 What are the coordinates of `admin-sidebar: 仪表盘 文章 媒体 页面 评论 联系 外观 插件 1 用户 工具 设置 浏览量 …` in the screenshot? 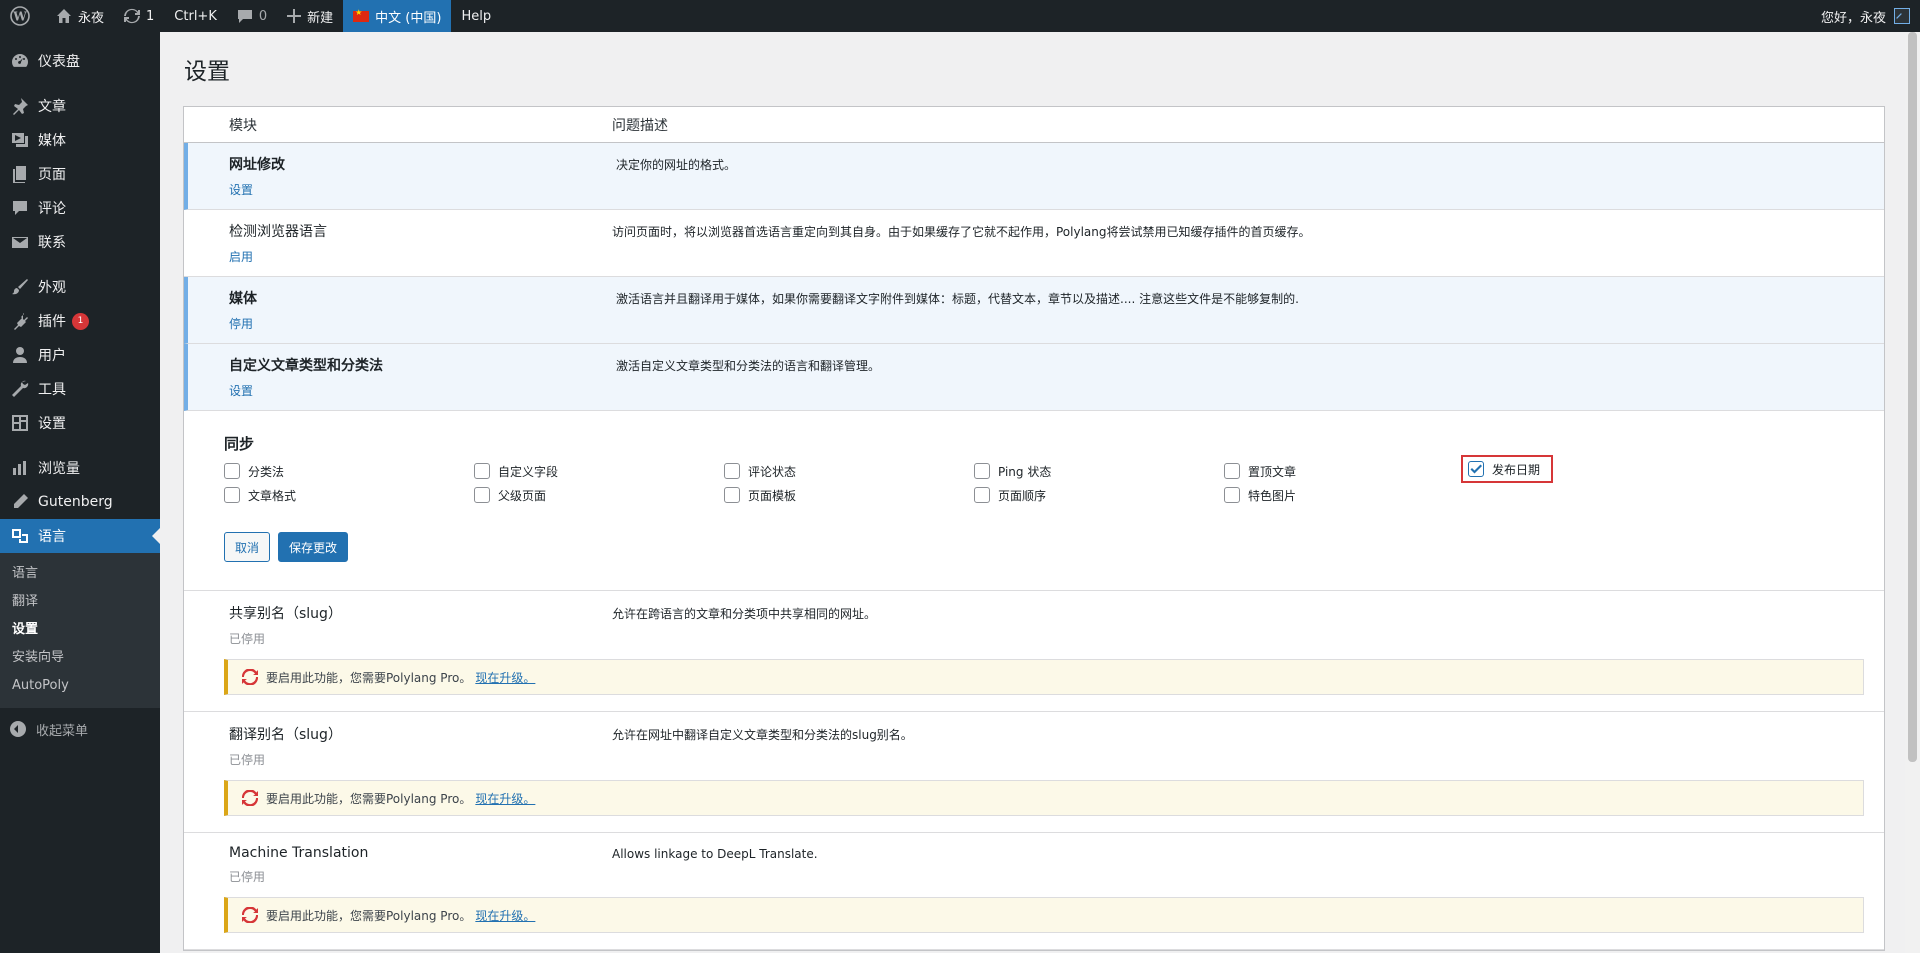 It's located at (80, 492).